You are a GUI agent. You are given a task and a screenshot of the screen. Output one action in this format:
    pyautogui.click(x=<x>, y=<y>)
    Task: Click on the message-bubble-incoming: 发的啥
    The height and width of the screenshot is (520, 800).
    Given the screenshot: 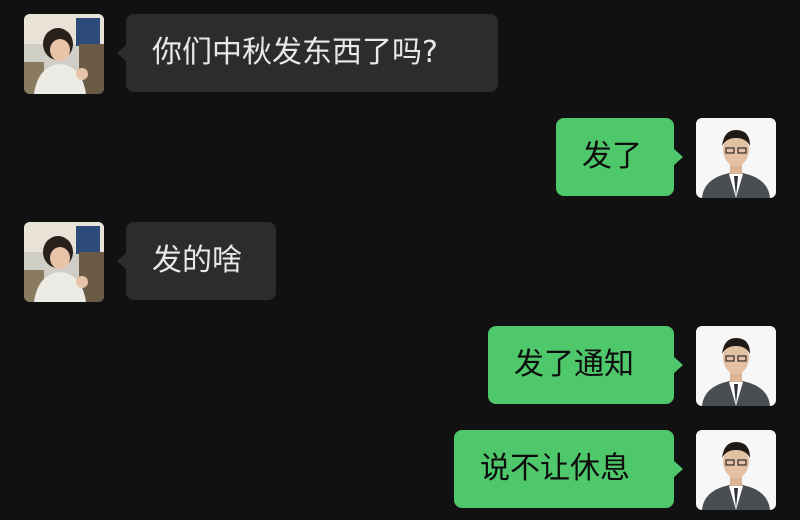 What is the action you would take?
    pyautogui.click(x=196, y=261)
    